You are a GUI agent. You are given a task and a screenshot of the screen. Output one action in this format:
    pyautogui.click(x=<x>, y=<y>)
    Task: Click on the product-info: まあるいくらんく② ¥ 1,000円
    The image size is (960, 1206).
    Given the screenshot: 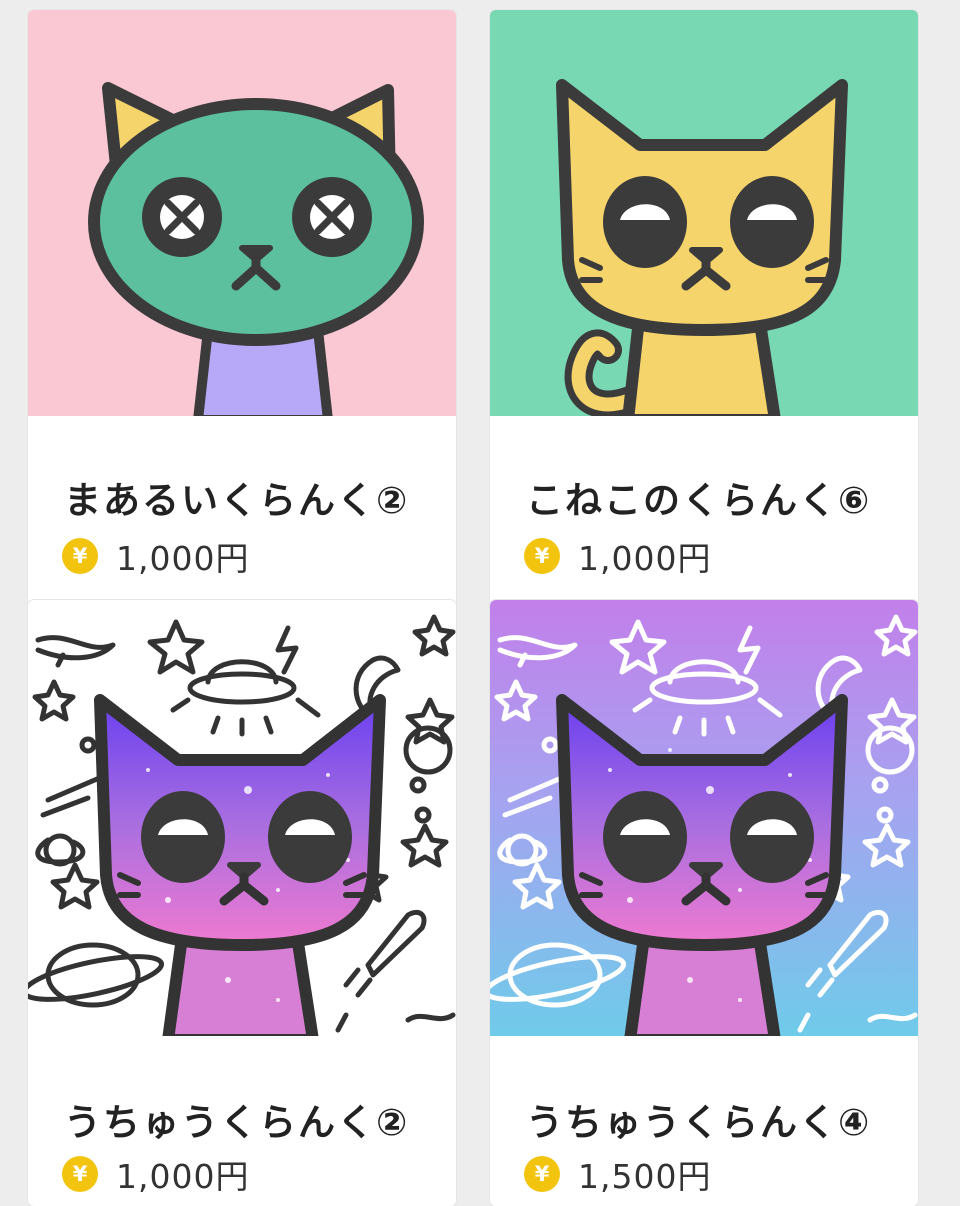 What is the action you would take?
    pyautogui.click(x=242, y=516)
    